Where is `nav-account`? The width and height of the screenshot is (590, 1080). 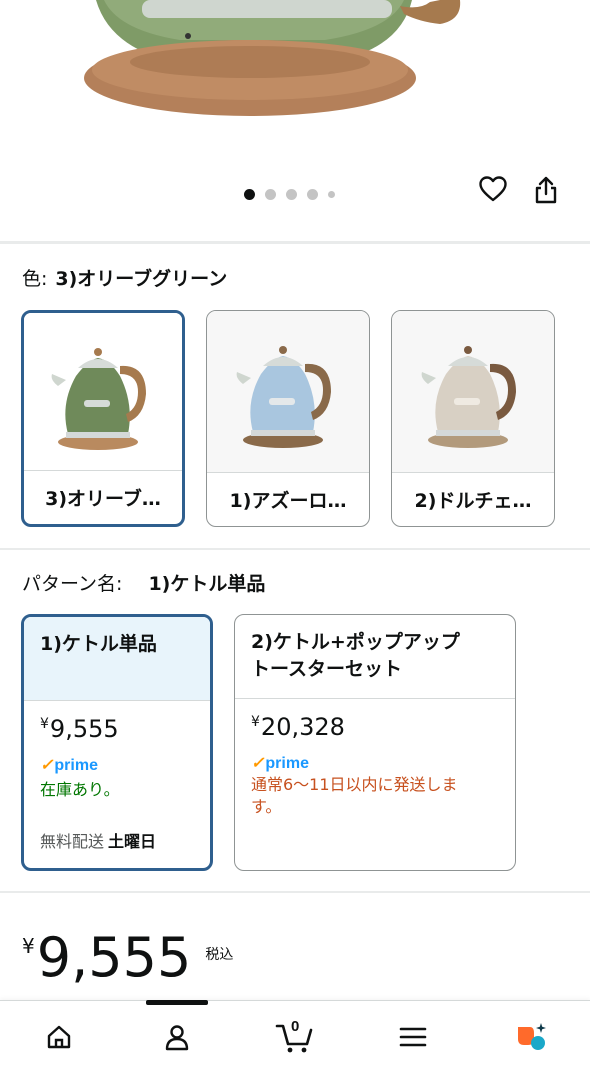 nav-account is located at coordinates (177, 1037).